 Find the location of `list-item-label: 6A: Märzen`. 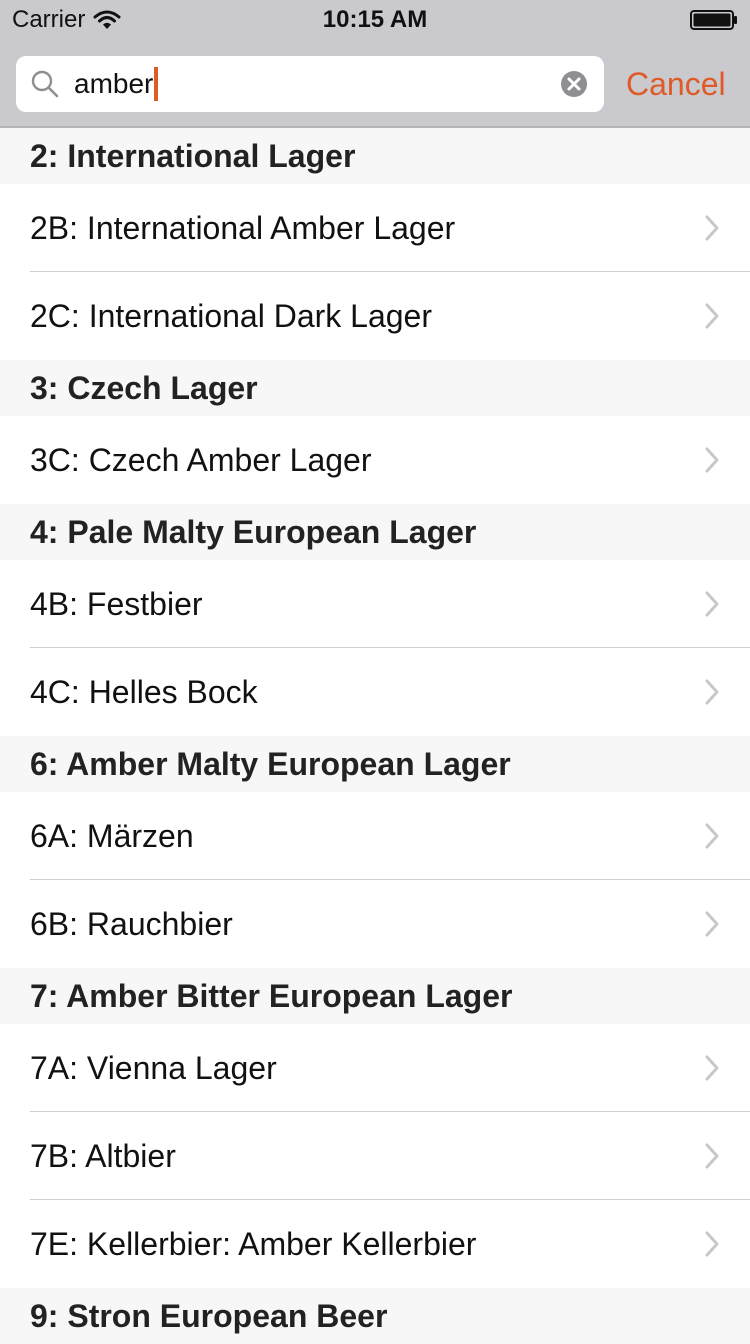

list-item-label: 6A: Märzen is located at coordinates (112, 836).